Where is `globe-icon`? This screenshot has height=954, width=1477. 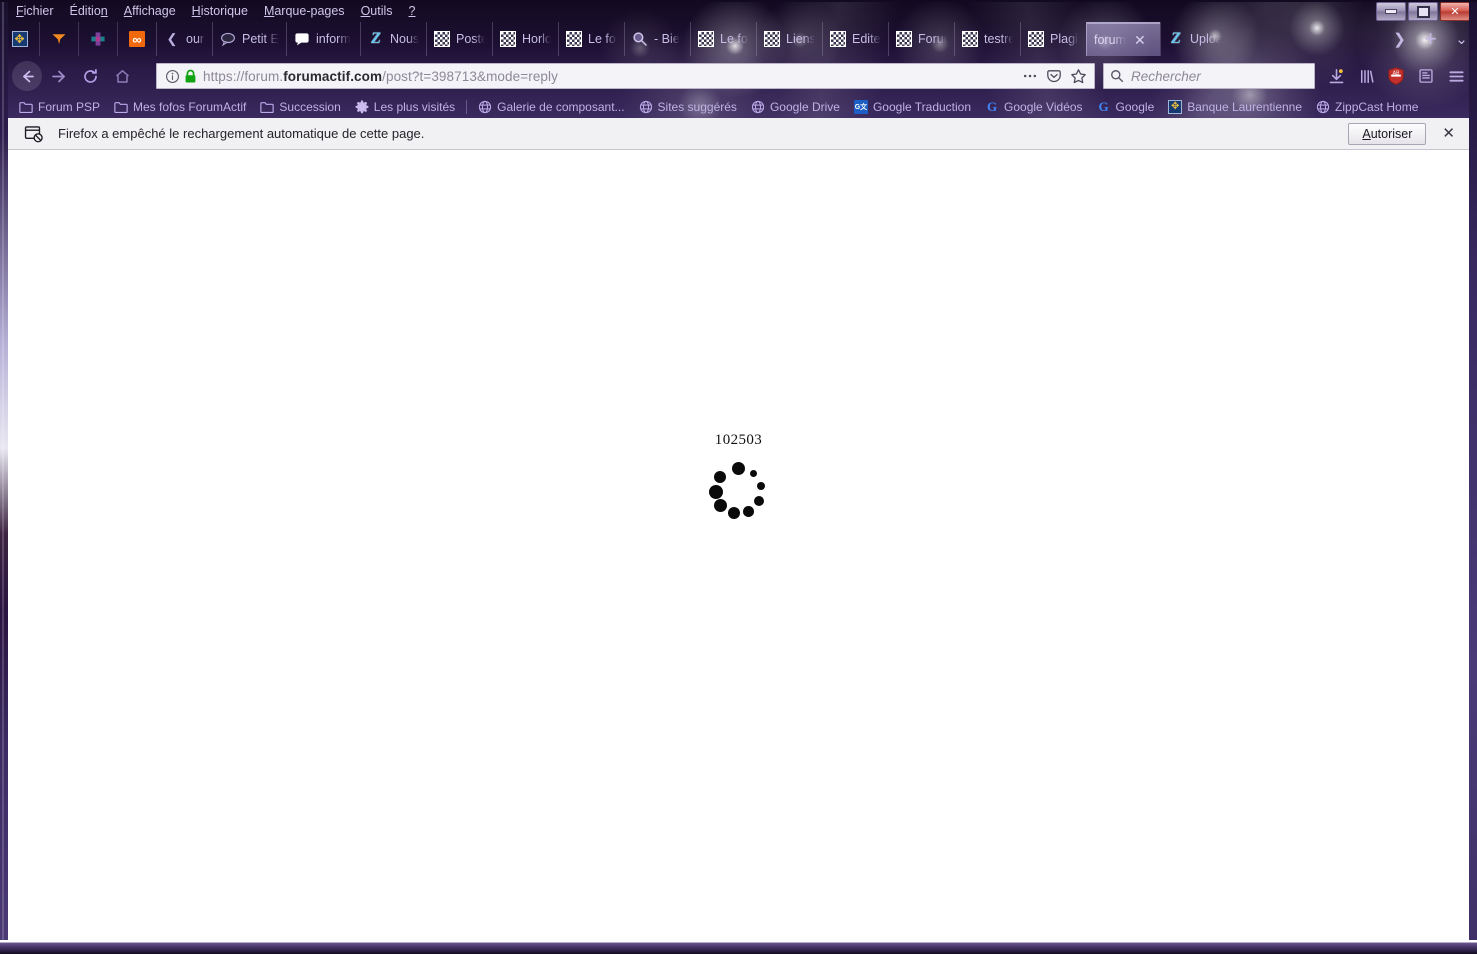 globe-icon is located at coordinates (1323, 107).